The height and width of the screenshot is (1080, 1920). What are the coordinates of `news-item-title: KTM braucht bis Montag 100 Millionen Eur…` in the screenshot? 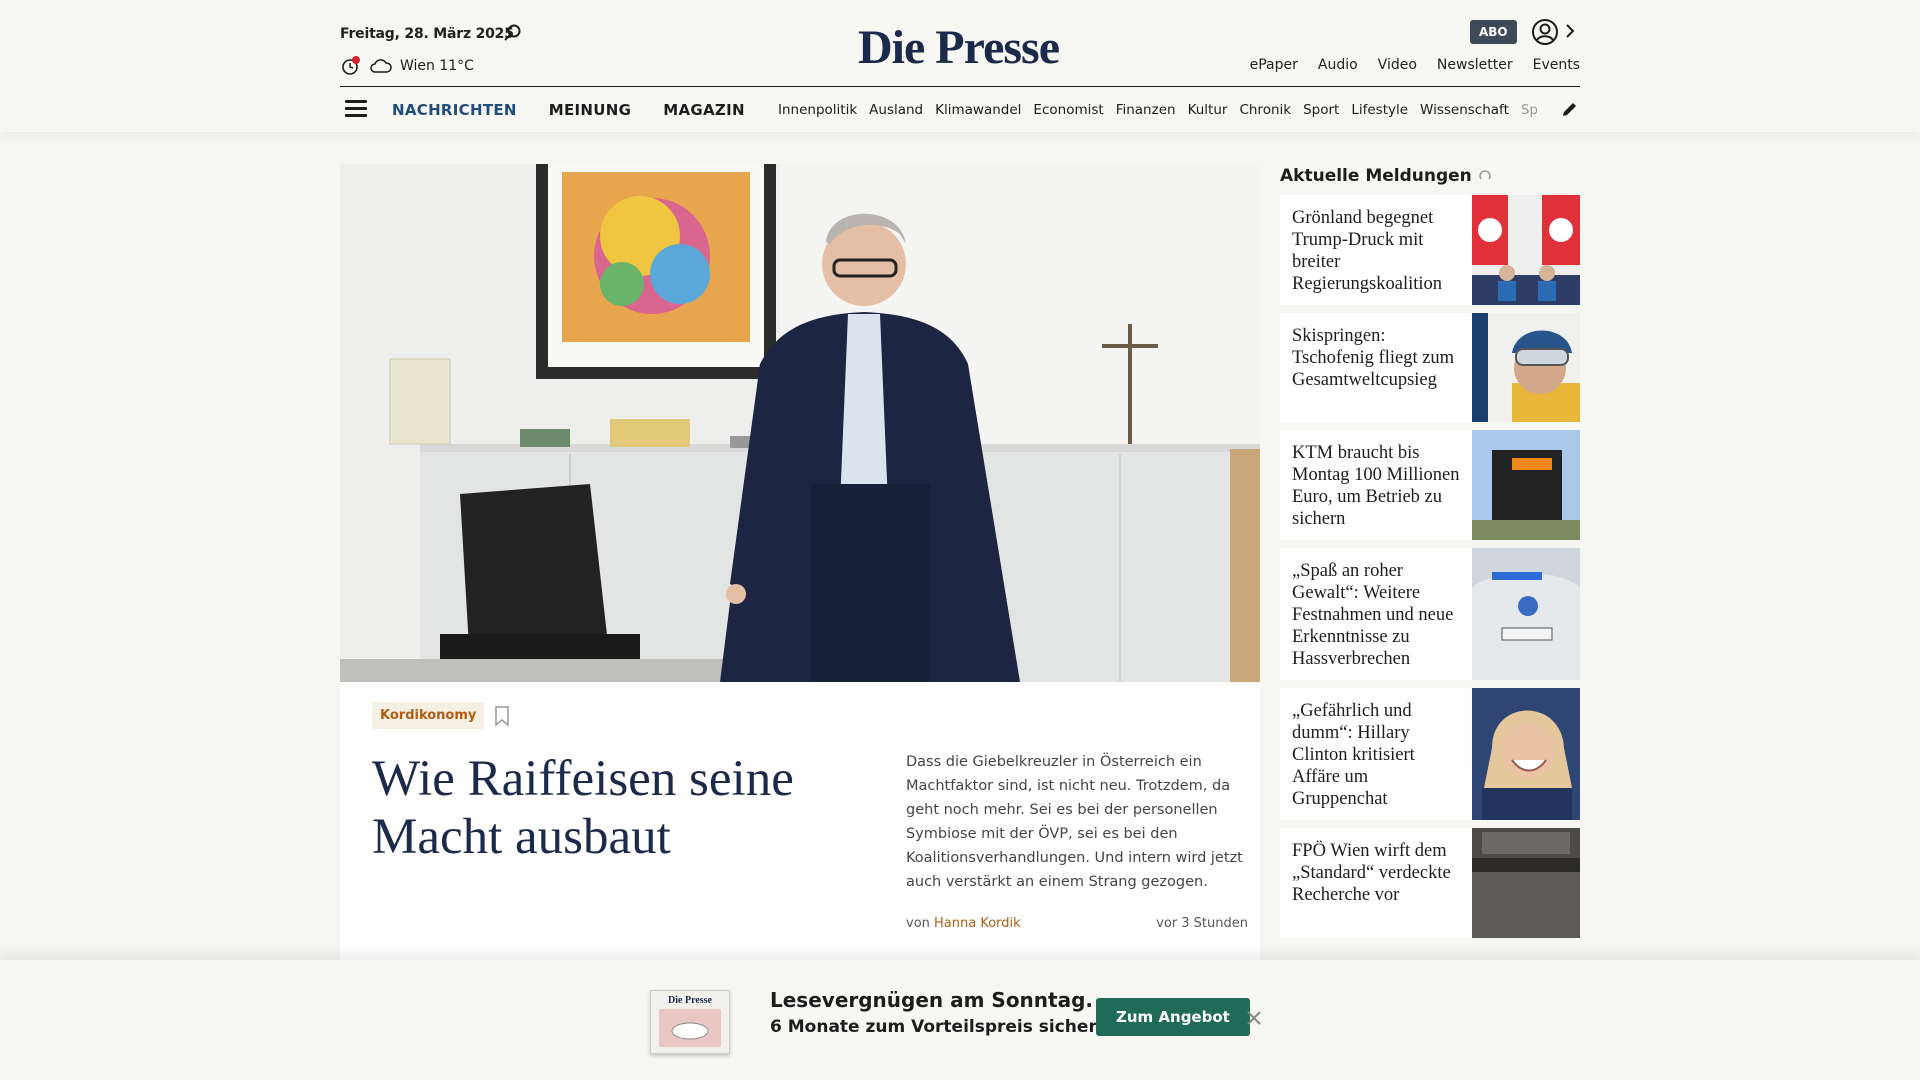 It's located at (1376, 485).